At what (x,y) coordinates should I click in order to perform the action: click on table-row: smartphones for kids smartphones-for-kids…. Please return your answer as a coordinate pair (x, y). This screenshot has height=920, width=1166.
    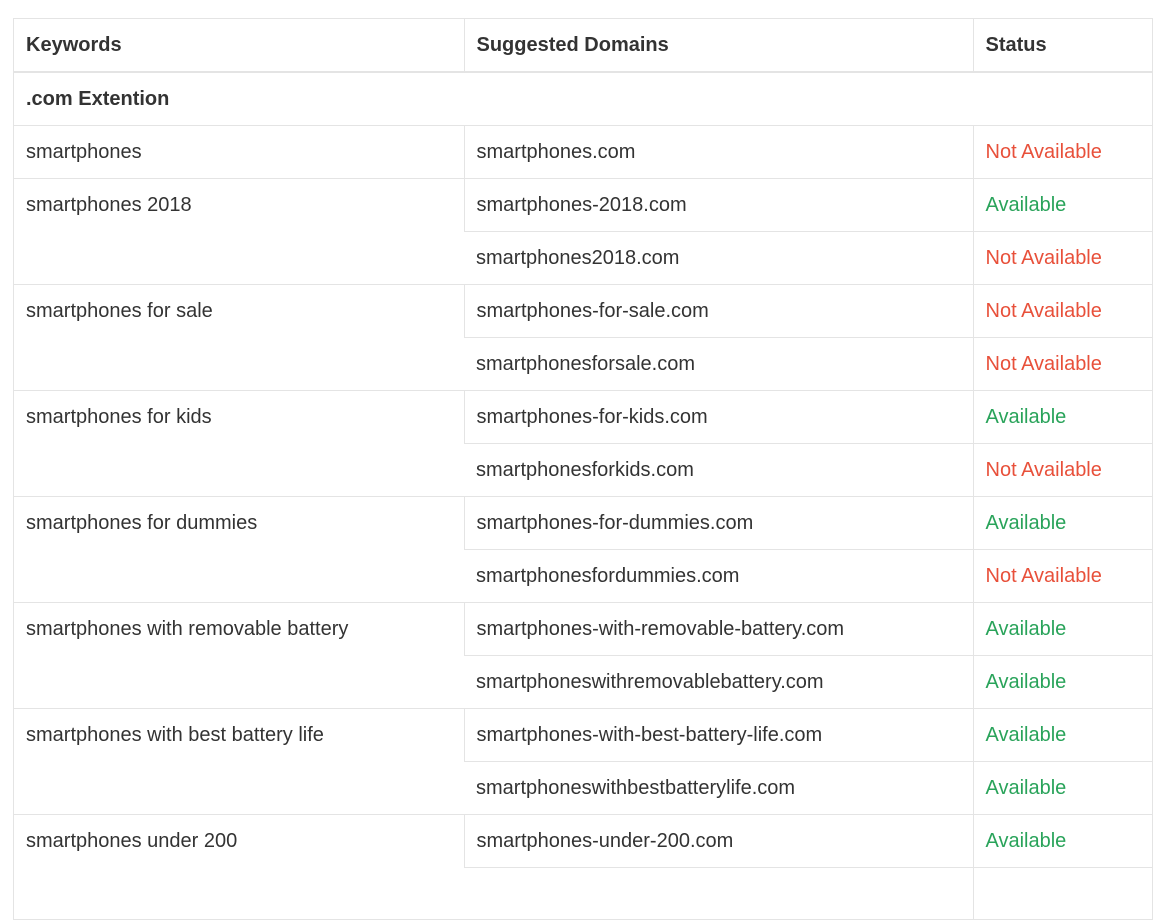
    Looking at the image, I should click on (583, 443).